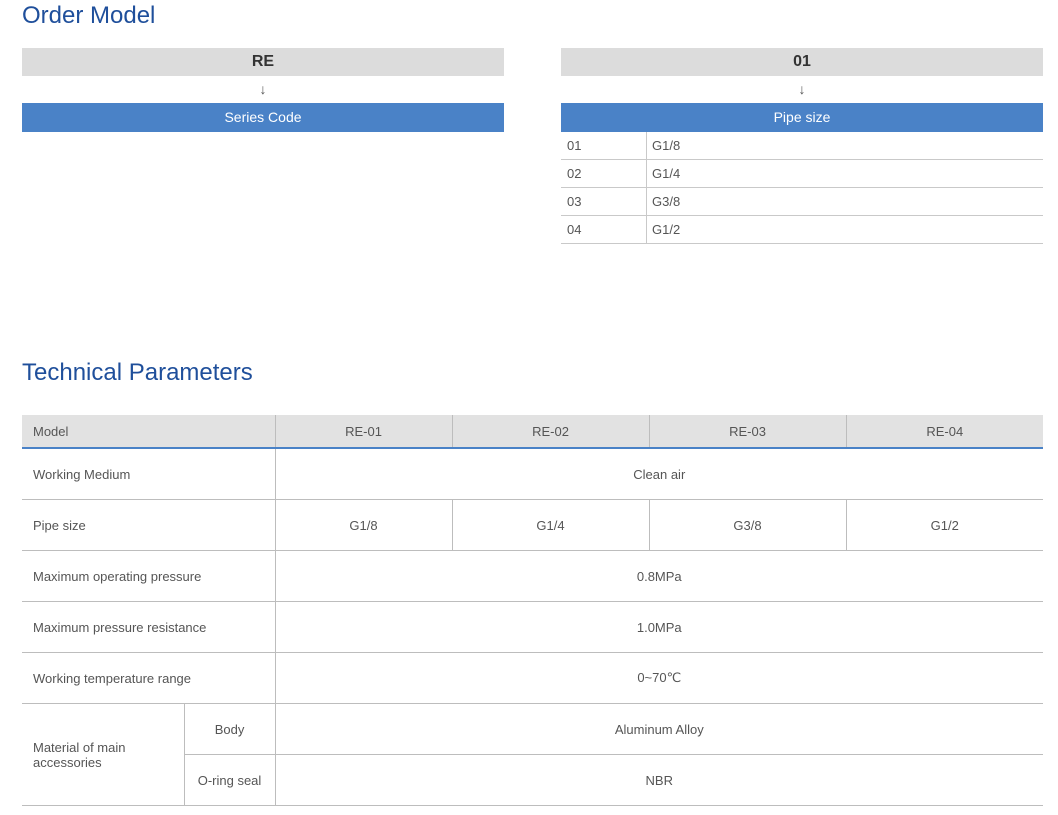  Describe the element at coordinates (604, 146) in the screenshot. I see `pipe-code-cell: 01` at that location.